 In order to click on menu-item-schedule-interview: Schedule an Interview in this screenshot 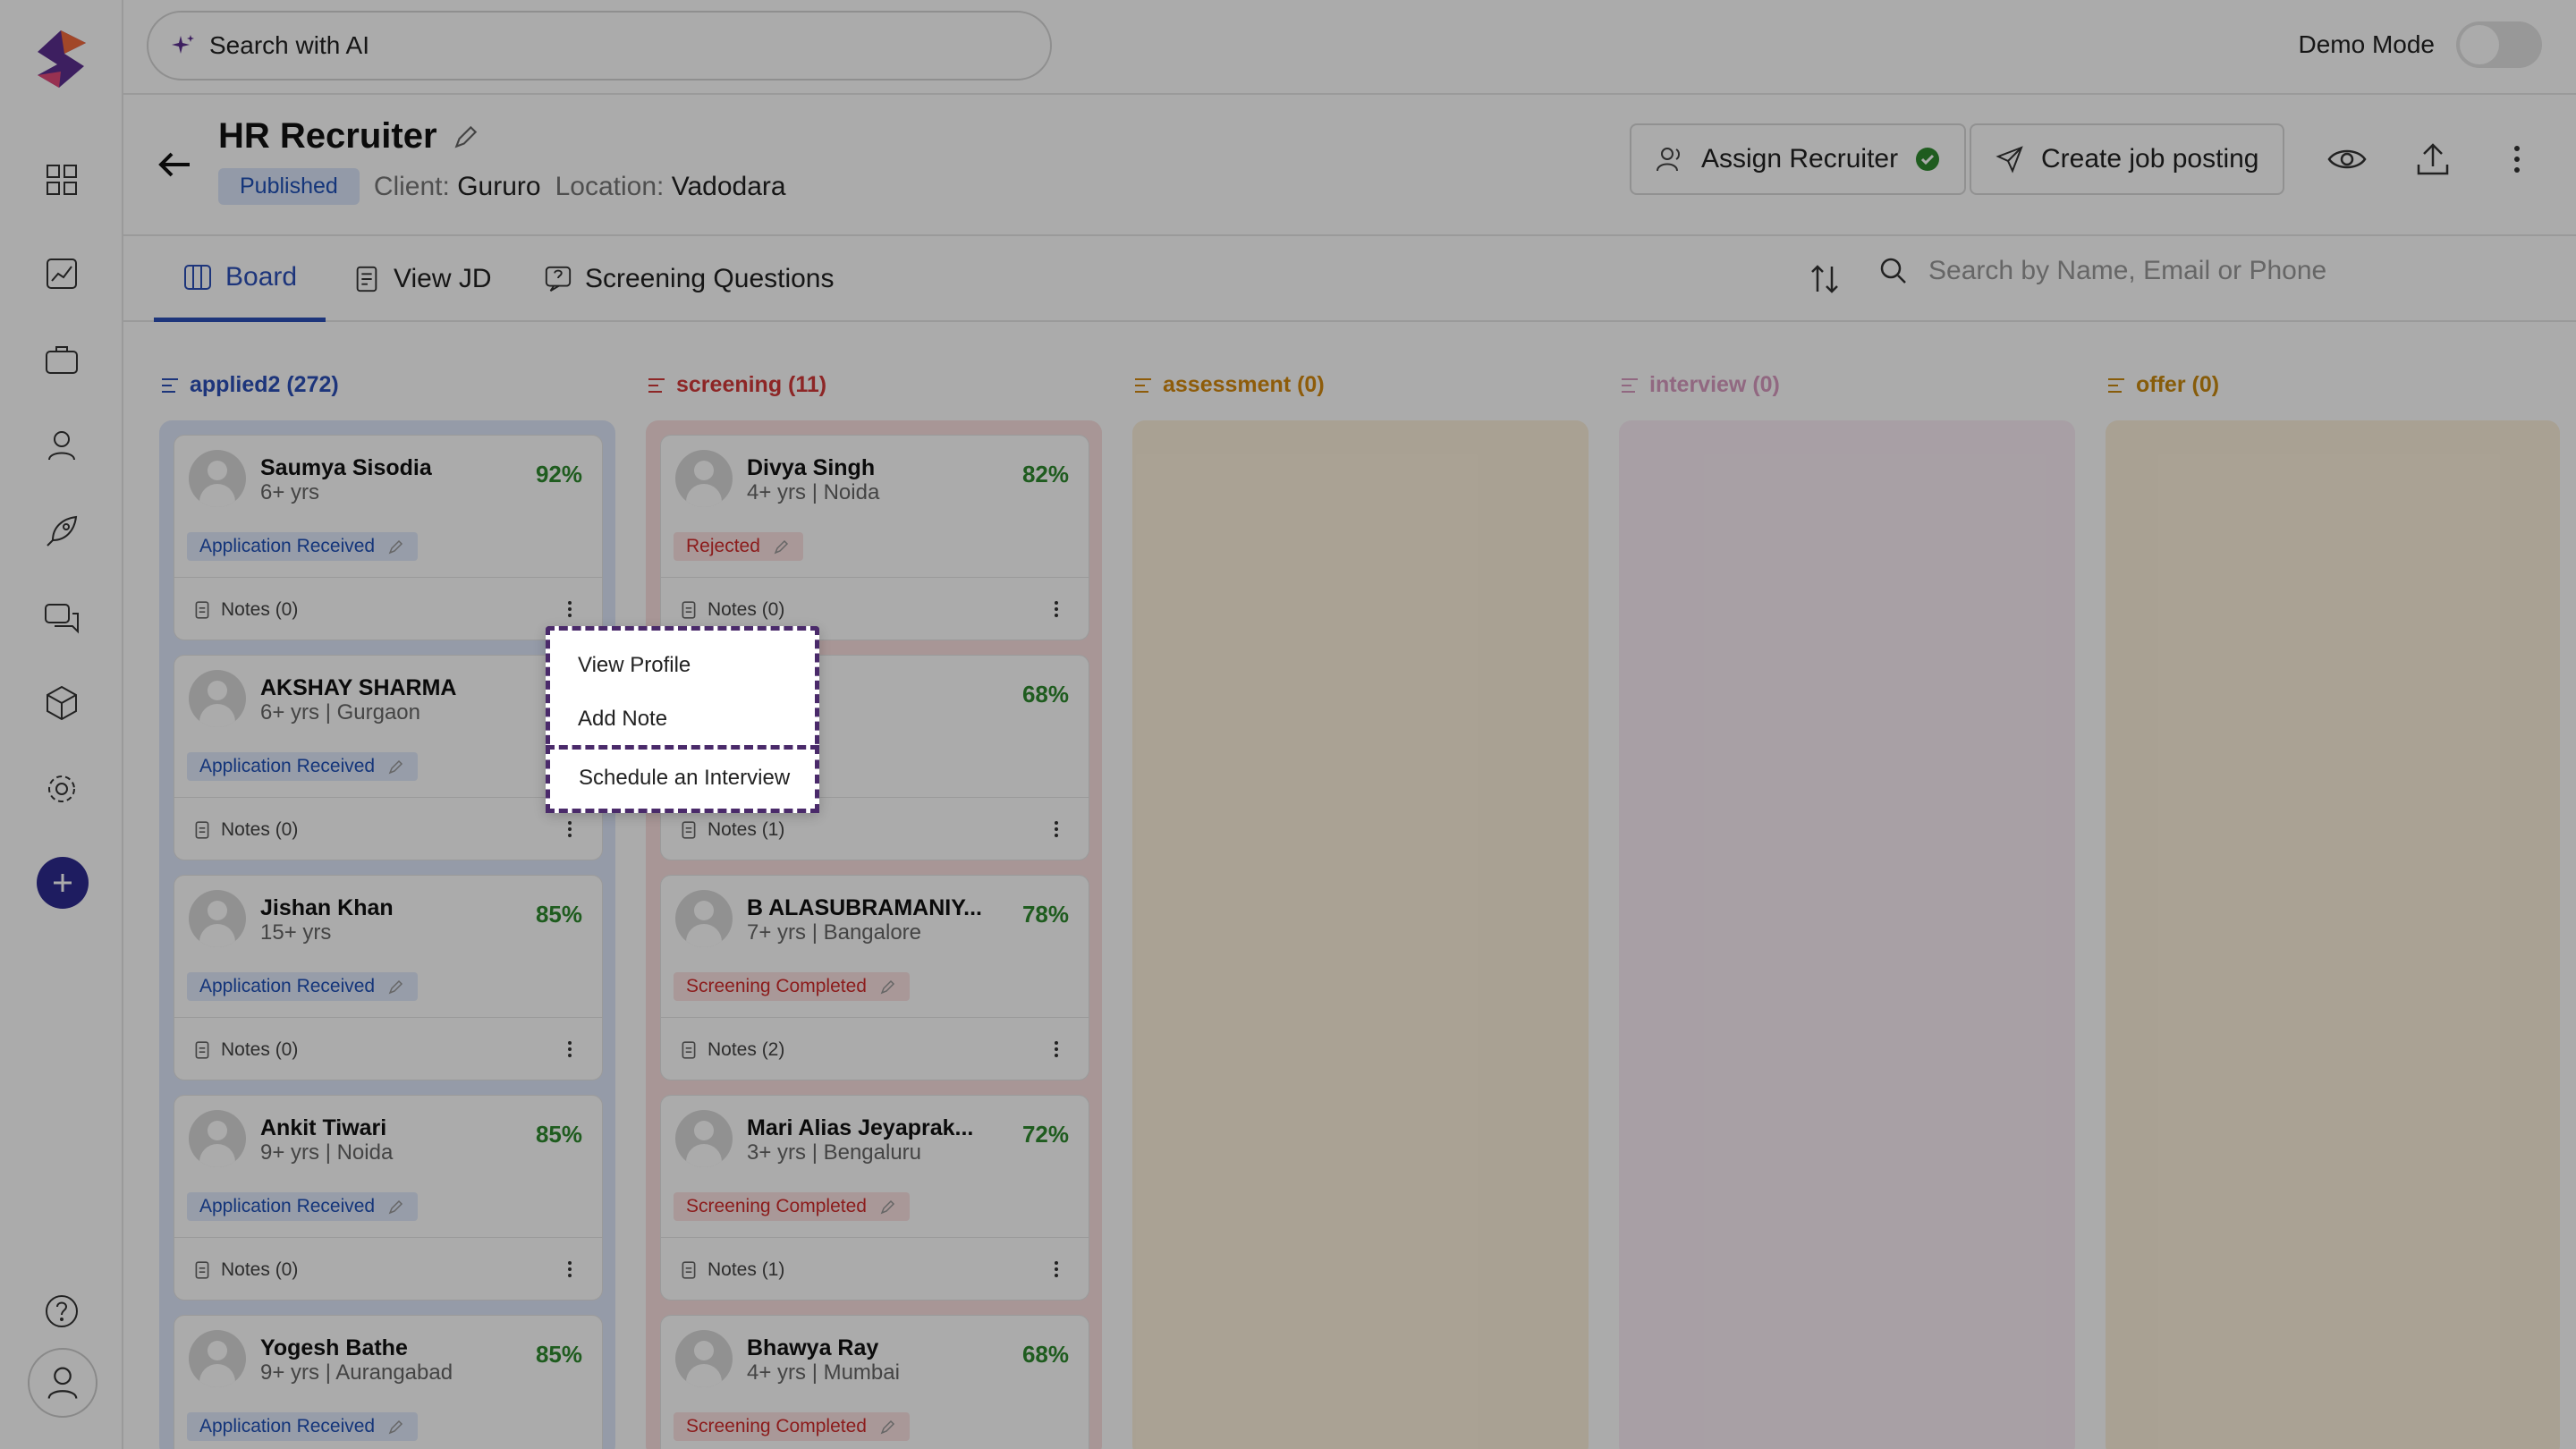, I will do `click(682, 779)`.